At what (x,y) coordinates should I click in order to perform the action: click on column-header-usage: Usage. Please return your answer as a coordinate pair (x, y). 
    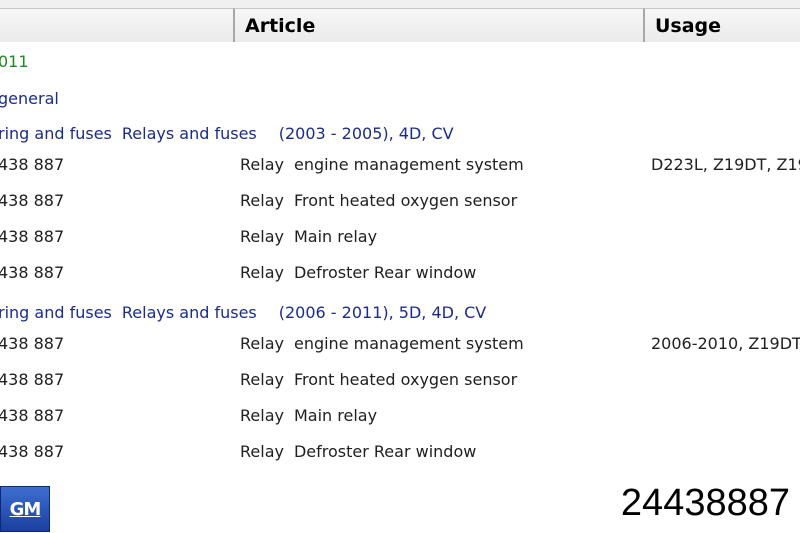
    Looking at the image, I should click on (721, 25).